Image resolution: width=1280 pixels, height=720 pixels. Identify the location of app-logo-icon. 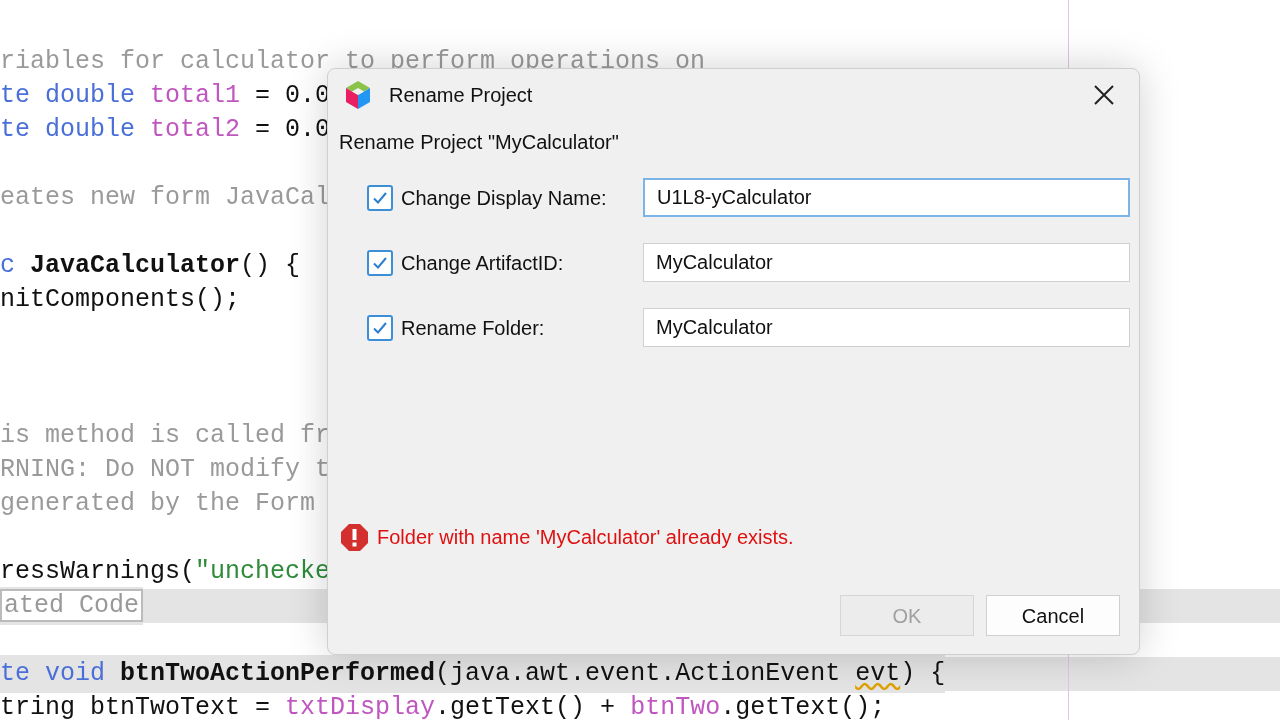
(358, 95).